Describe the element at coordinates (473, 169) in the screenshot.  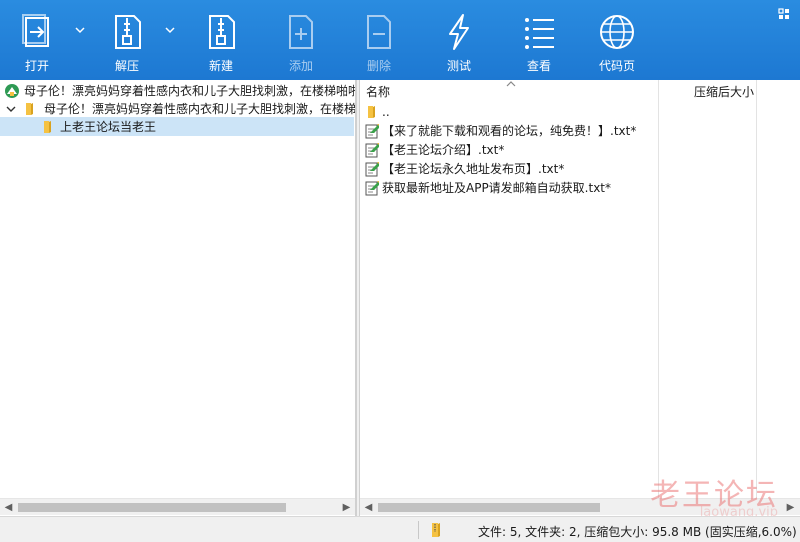
I see `file-name-label: 【老王论坛永久地址发布页】.txt*` at that location.